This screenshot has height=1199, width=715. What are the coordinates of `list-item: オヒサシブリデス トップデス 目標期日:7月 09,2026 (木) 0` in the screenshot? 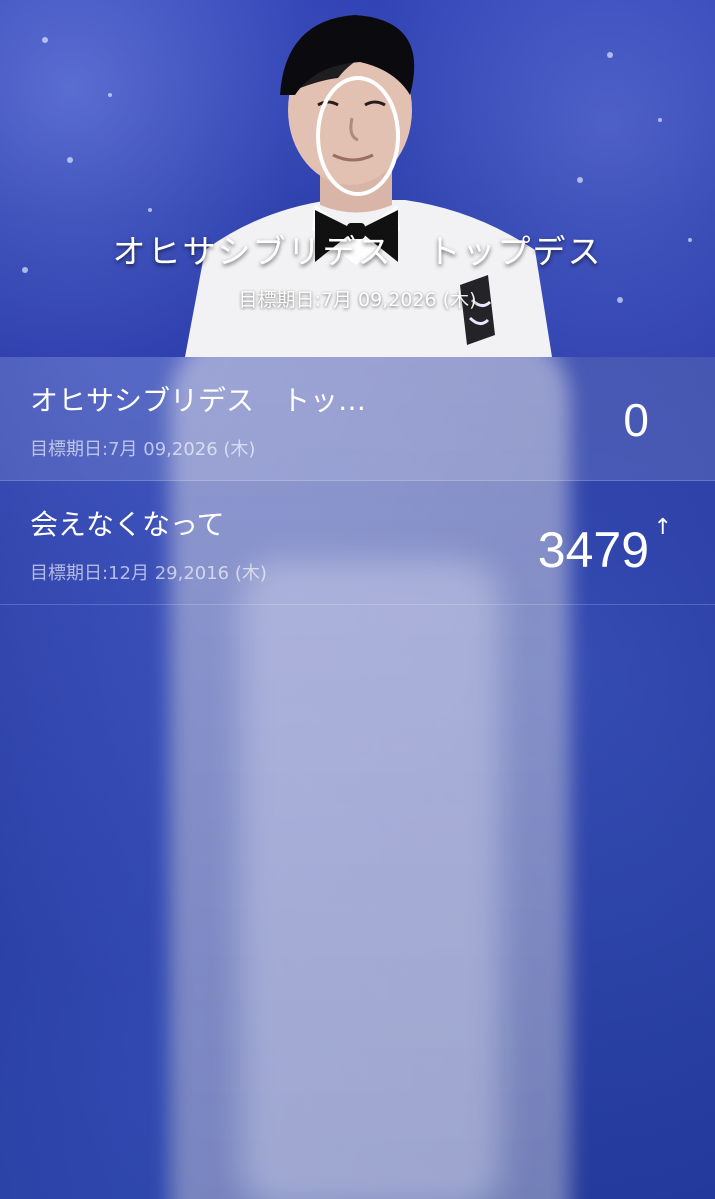 It's located at (357, 419).